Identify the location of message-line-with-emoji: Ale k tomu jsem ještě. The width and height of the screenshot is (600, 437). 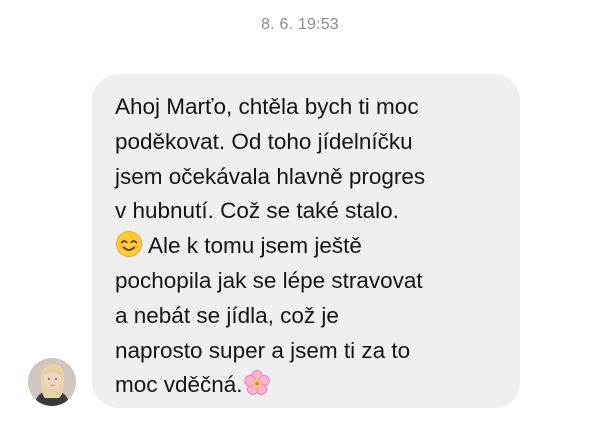
(308, 246).